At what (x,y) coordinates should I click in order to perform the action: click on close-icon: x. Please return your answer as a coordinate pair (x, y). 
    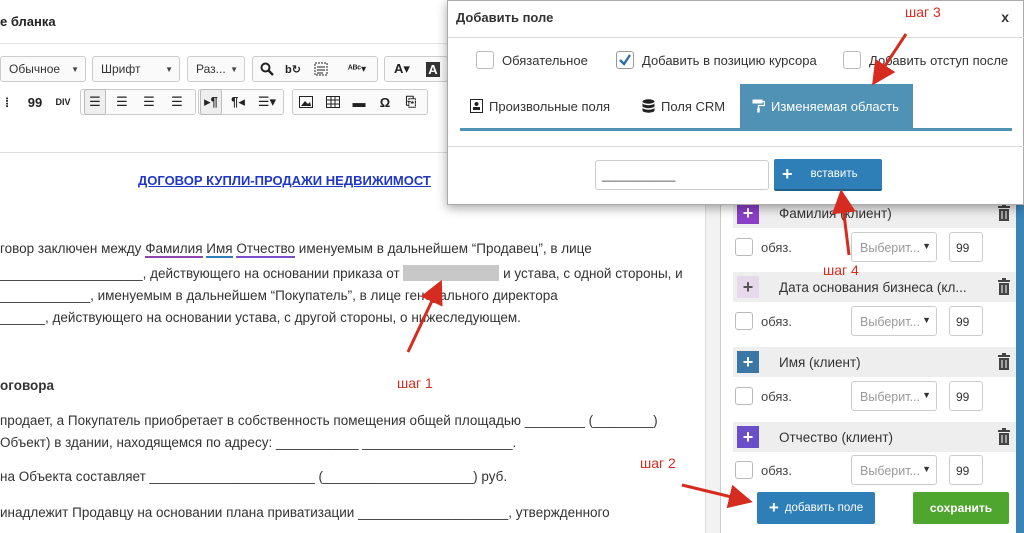
    Looking at the image, I should click on (1005, 17).